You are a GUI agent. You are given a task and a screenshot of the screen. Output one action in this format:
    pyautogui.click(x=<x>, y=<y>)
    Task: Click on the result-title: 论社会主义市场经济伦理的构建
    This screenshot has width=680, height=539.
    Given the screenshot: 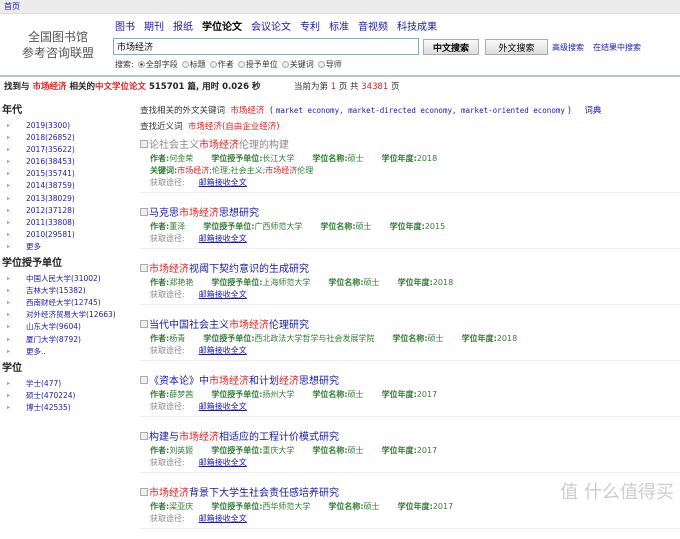 What is the action you would take?
    pyautogui.click(x=410, y=146)
    